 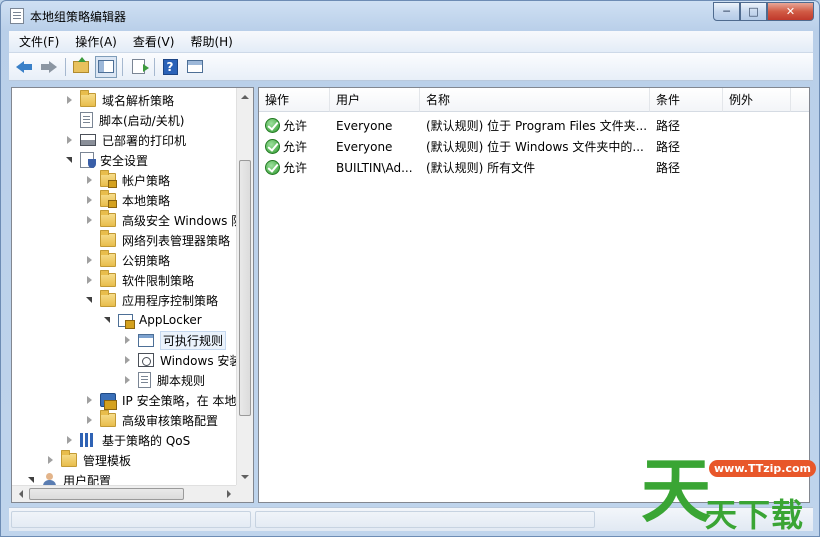 What do you see at coordinates (122, 66) in the screenshot?
I see `toolbar-separator` at bounding box center [122, 66].